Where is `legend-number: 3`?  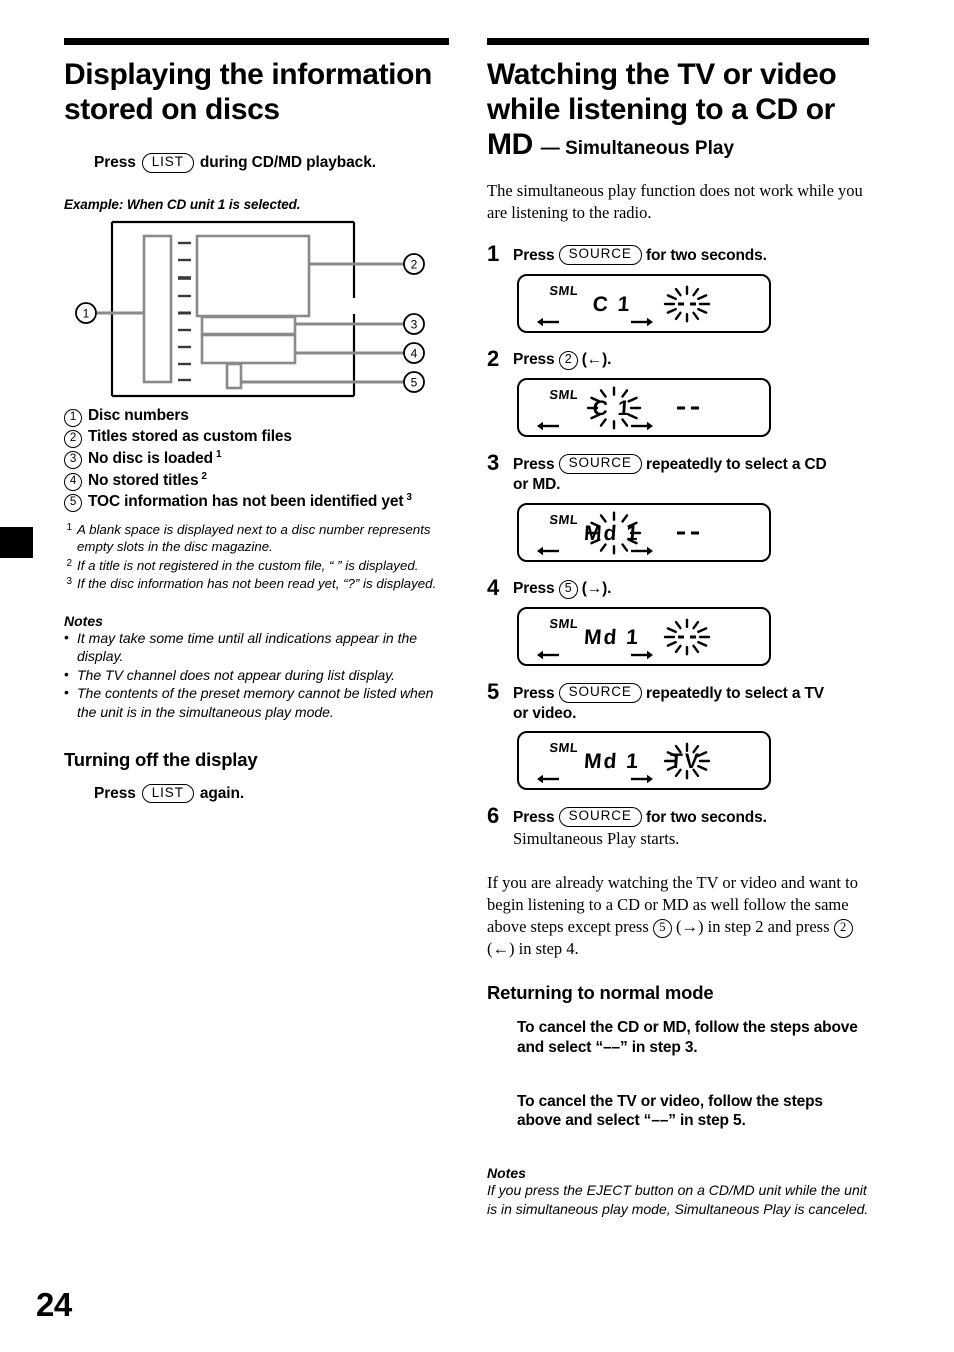
legend-number: 3 is located at coordinates (73, 460).